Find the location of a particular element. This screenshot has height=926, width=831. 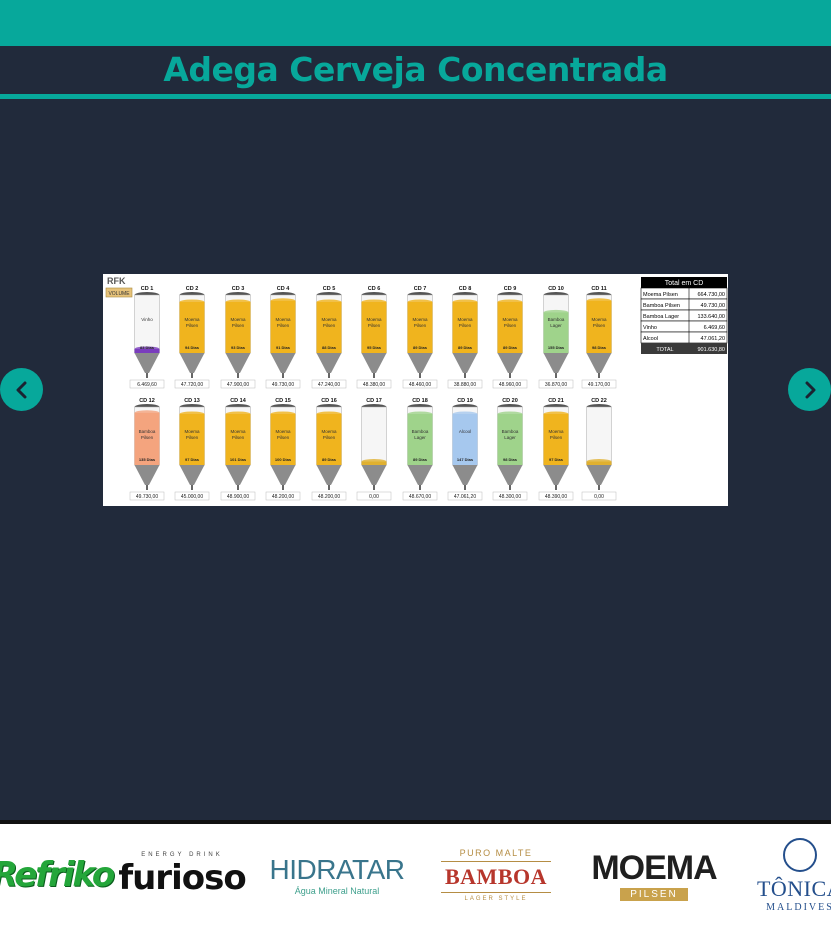

bamboa-logo: PURO MALTE BAMBOA LAGER STYLE is located at coordinates (496, 875).